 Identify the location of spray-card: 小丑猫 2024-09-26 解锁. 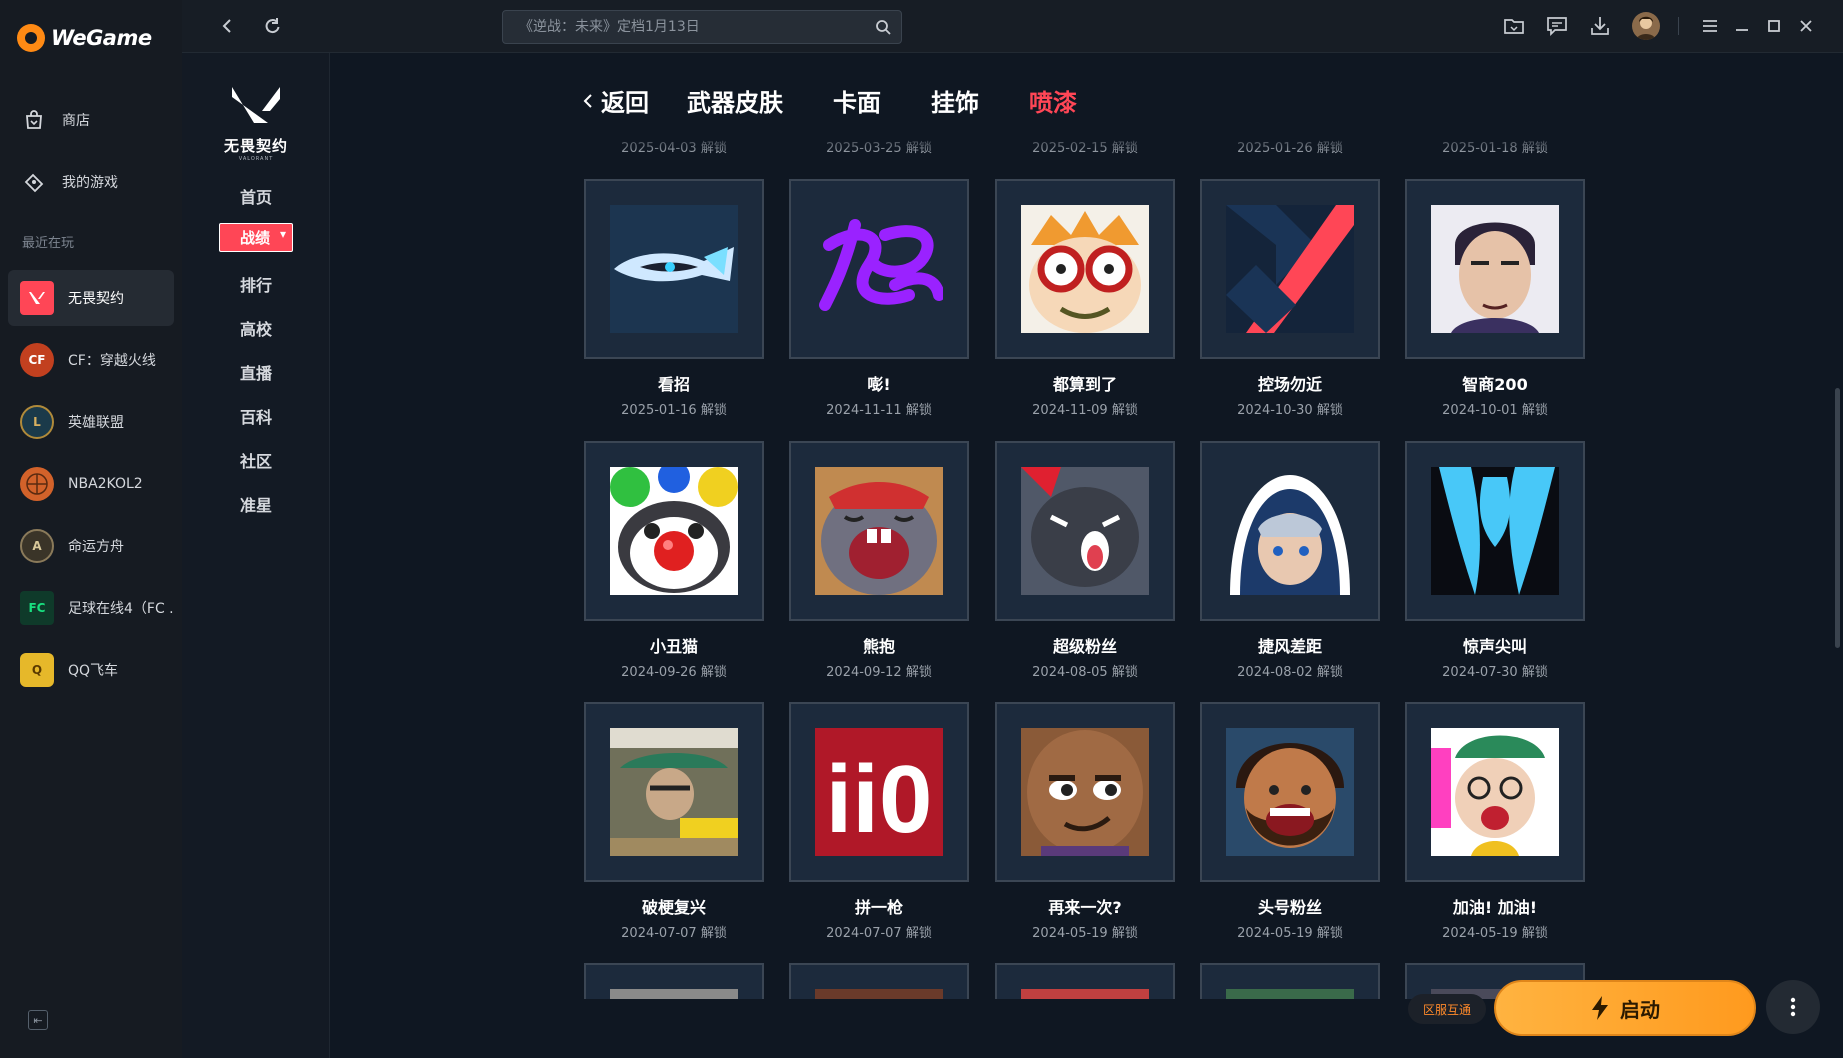
(674, 560).